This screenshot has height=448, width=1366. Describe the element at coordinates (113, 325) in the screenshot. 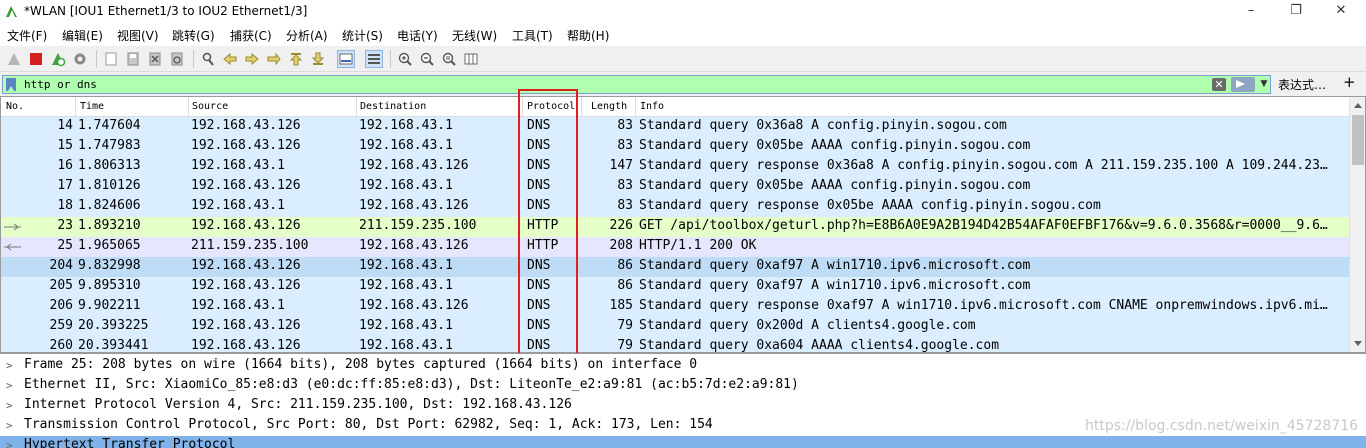

I see `packet-time: 20.393225` at that location.